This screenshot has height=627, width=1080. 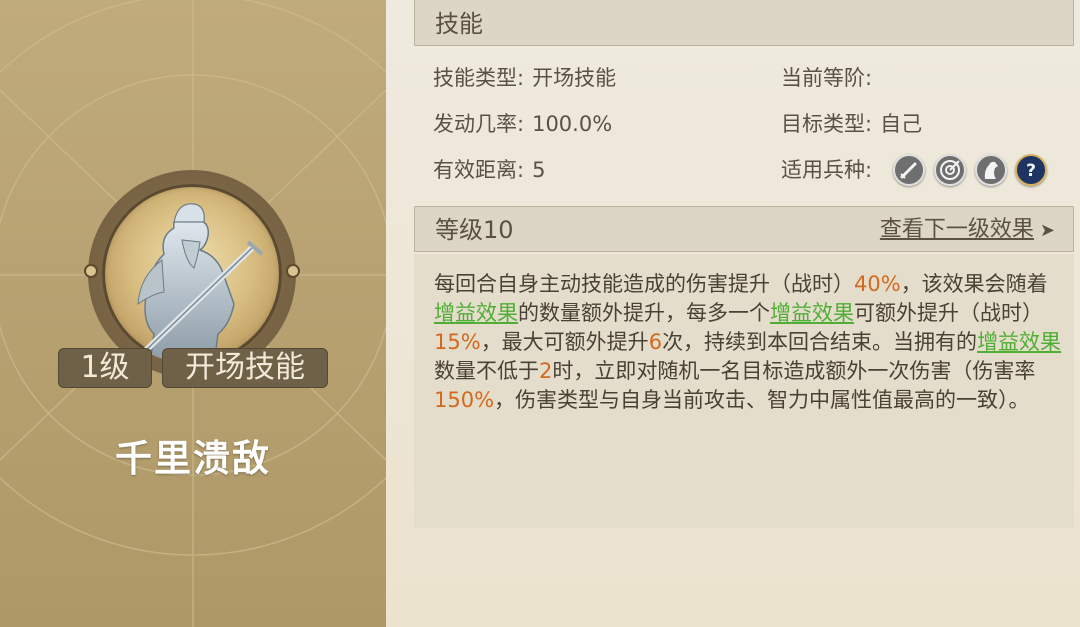 What do you see at coordinates (546, 371) in the screenshot?
I see `highlight-value: 2` at bounding box center [546, 371].